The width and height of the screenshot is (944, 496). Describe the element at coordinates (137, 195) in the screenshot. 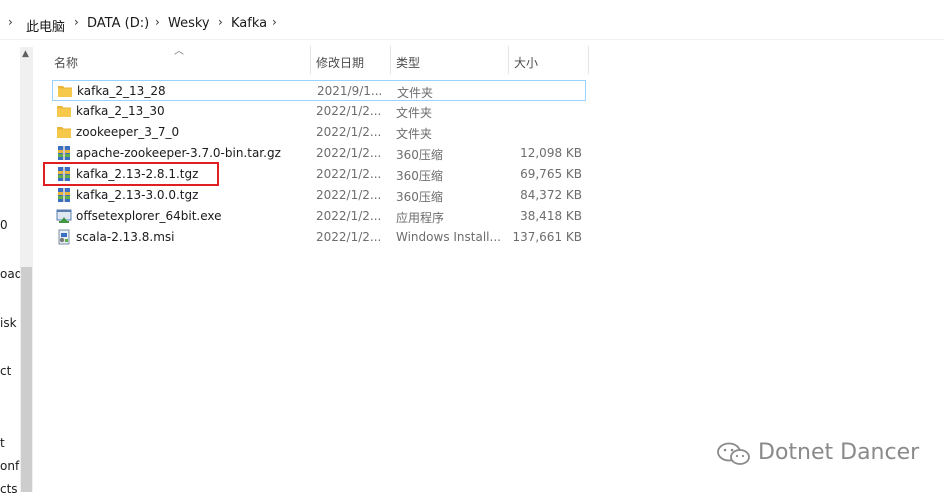

I see `file-name: kafka_2.13-3.0.0.tgz` at that location.